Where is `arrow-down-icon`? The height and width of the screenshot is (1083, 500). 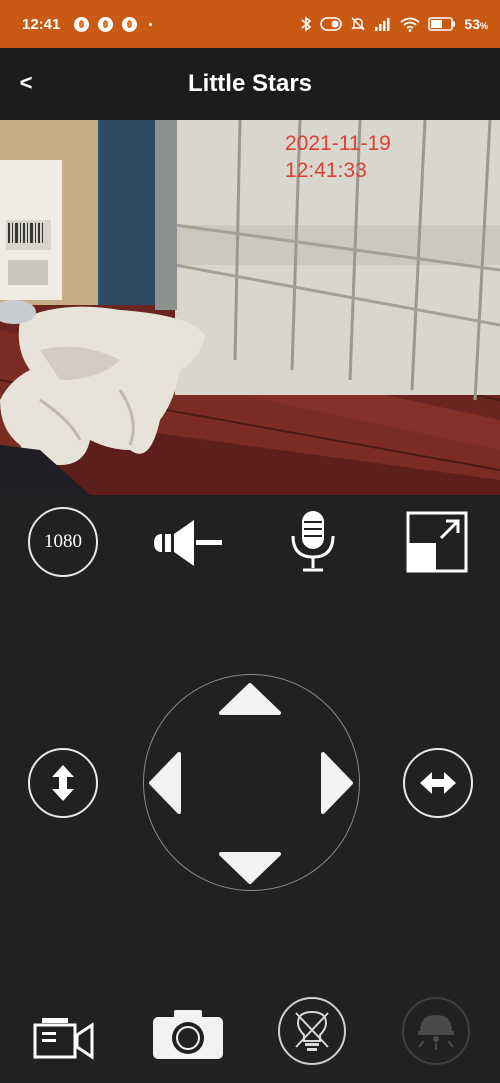
arrow-down-icon is located at coordinates (250, 868).